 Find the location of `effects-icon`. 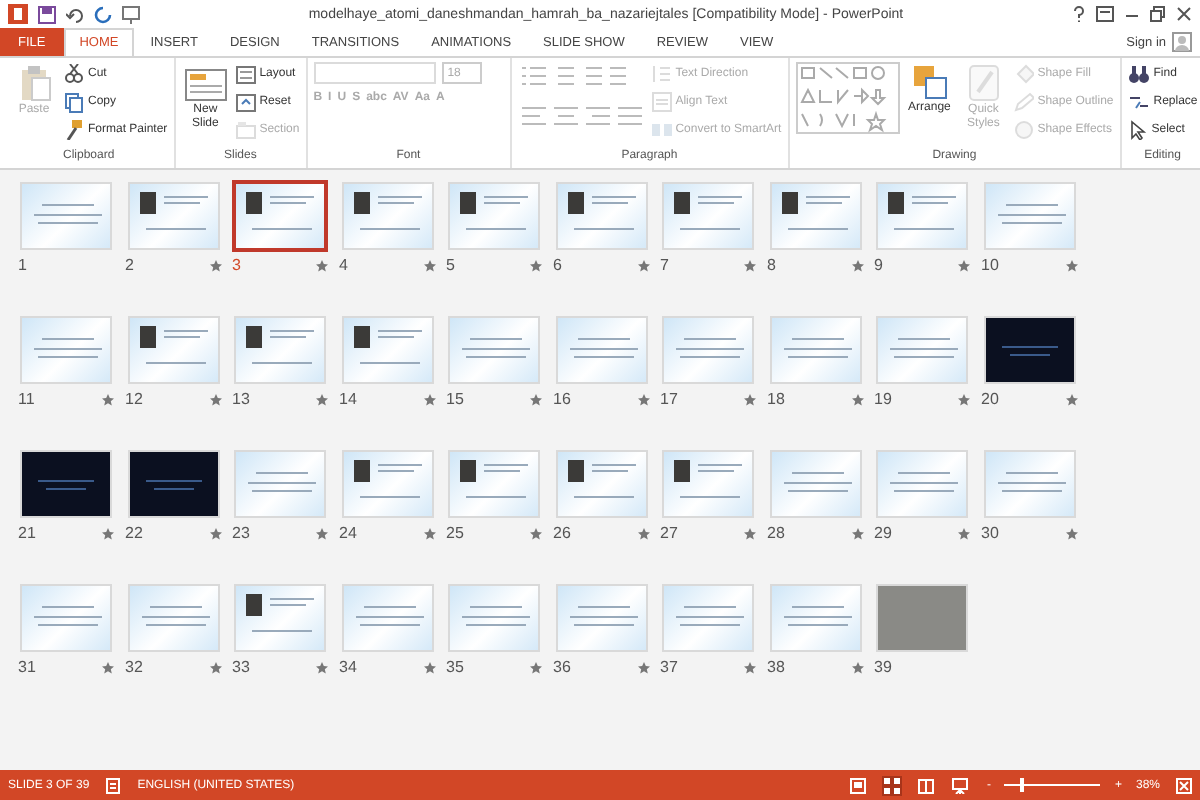

effects-icon is located at coordinates (1023, 130).